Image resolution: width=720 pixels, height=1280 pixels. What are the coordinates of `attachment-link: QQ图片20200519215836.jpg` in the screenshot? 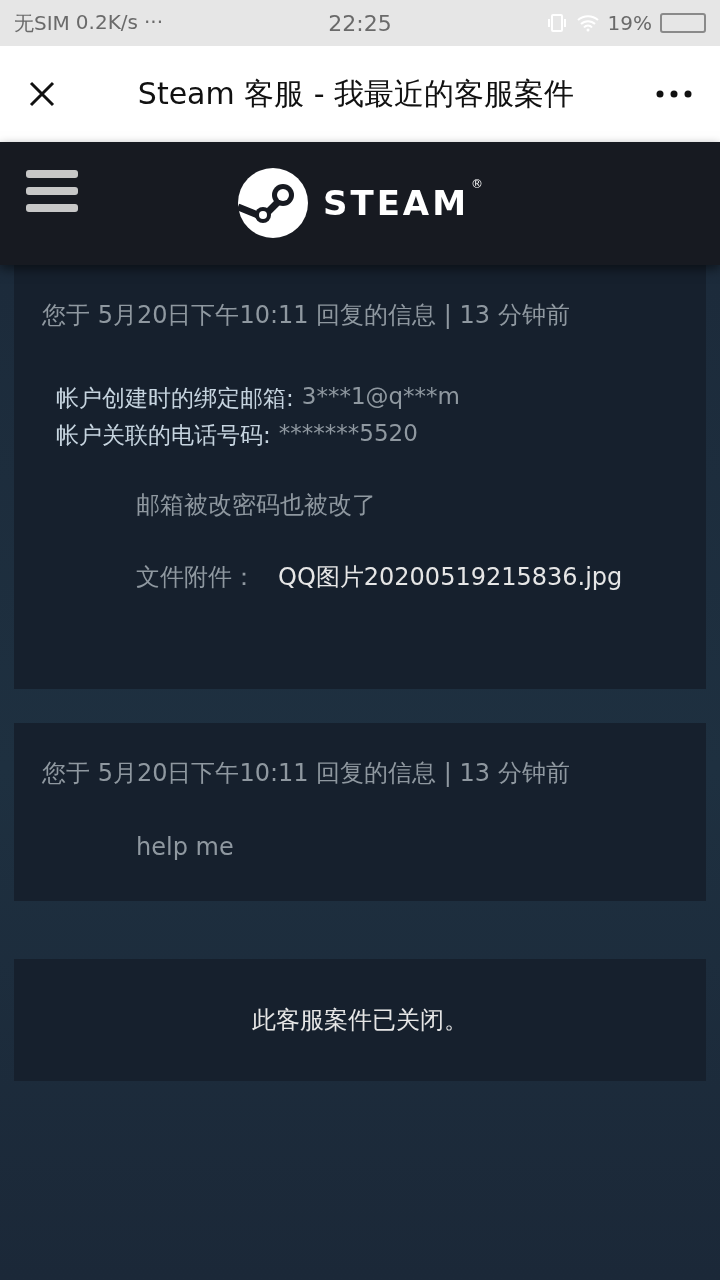 It's located at (450, 577).